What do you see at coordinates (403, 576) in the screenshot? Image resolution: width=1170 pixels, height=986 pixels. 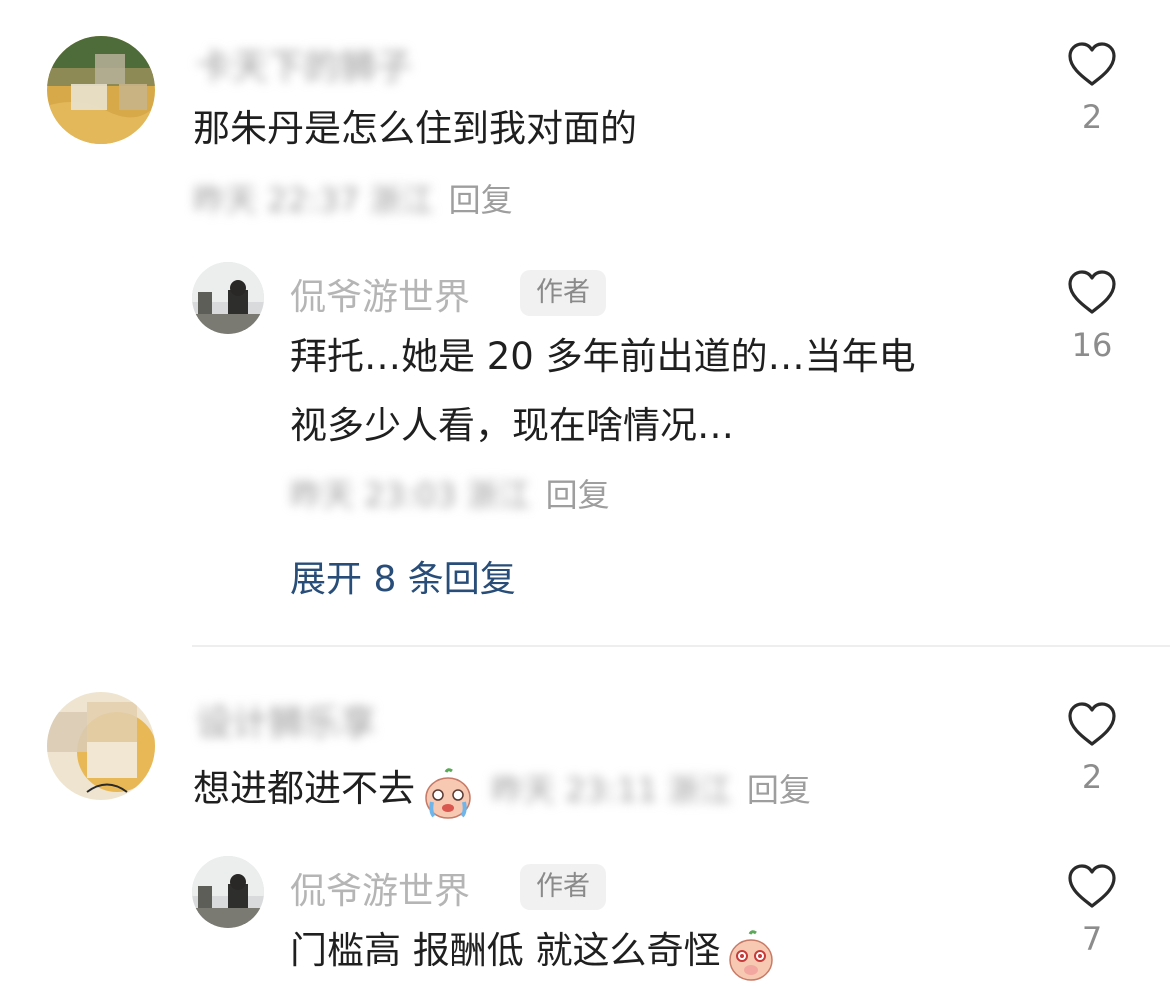 I see `expand-replies-link: 展开 8 条回复` at bounding box center [403, 576].